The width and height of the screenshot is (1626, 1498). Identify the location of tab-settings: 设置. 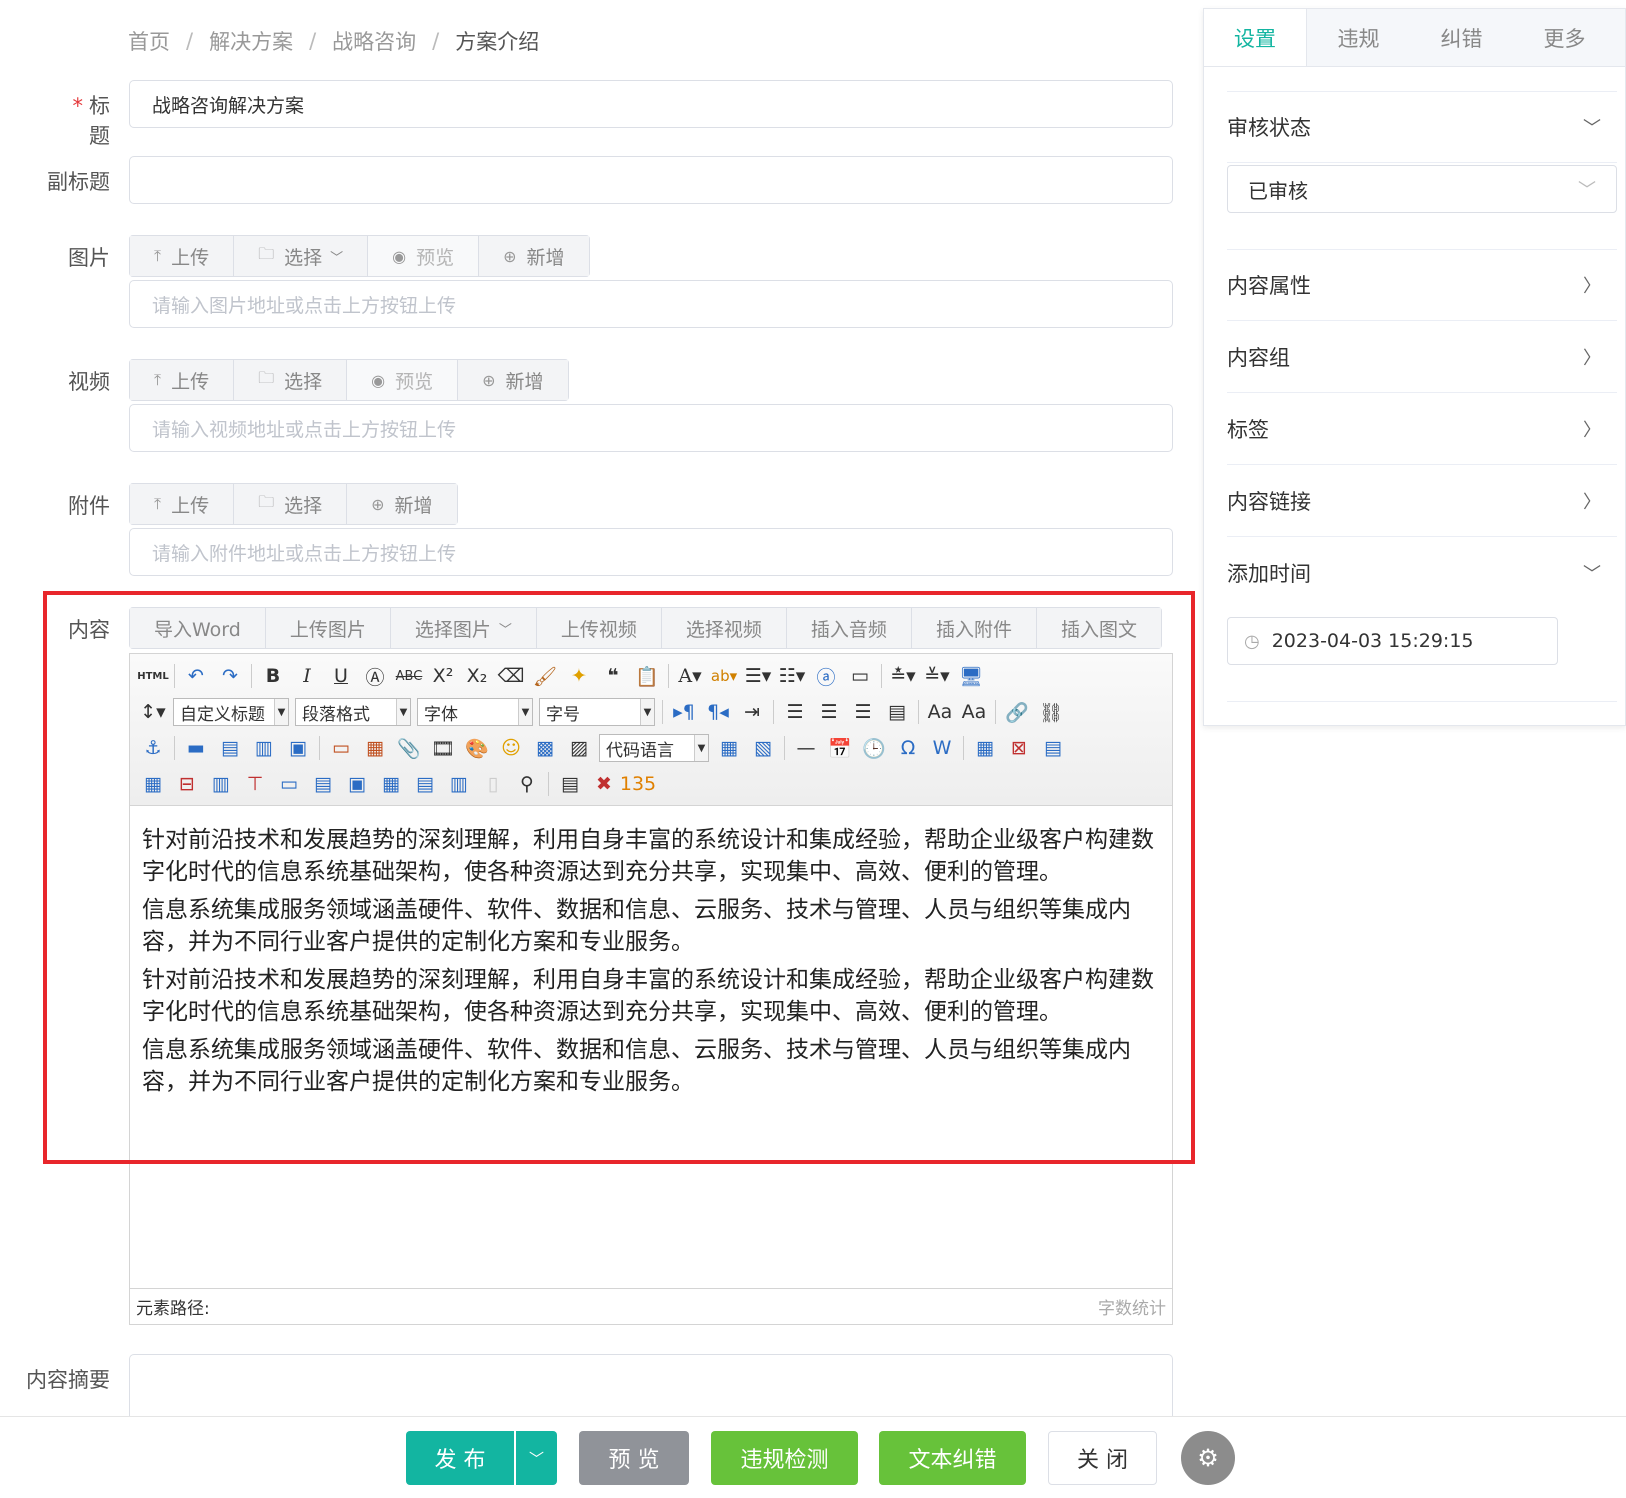
(1255, 37).